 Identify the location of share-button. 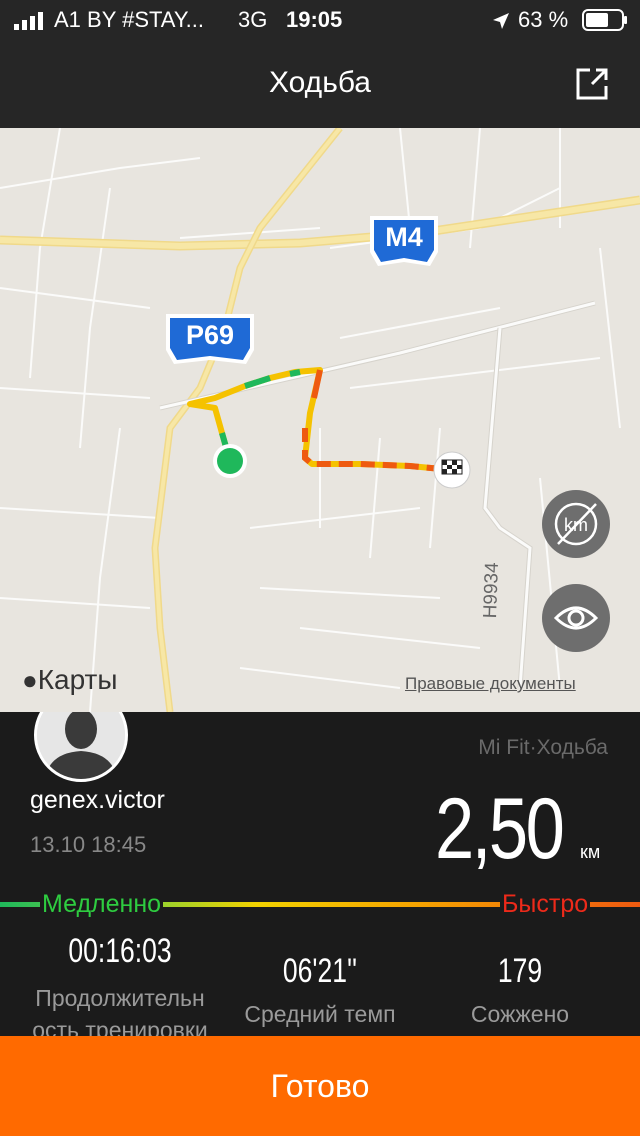
(592, 84).